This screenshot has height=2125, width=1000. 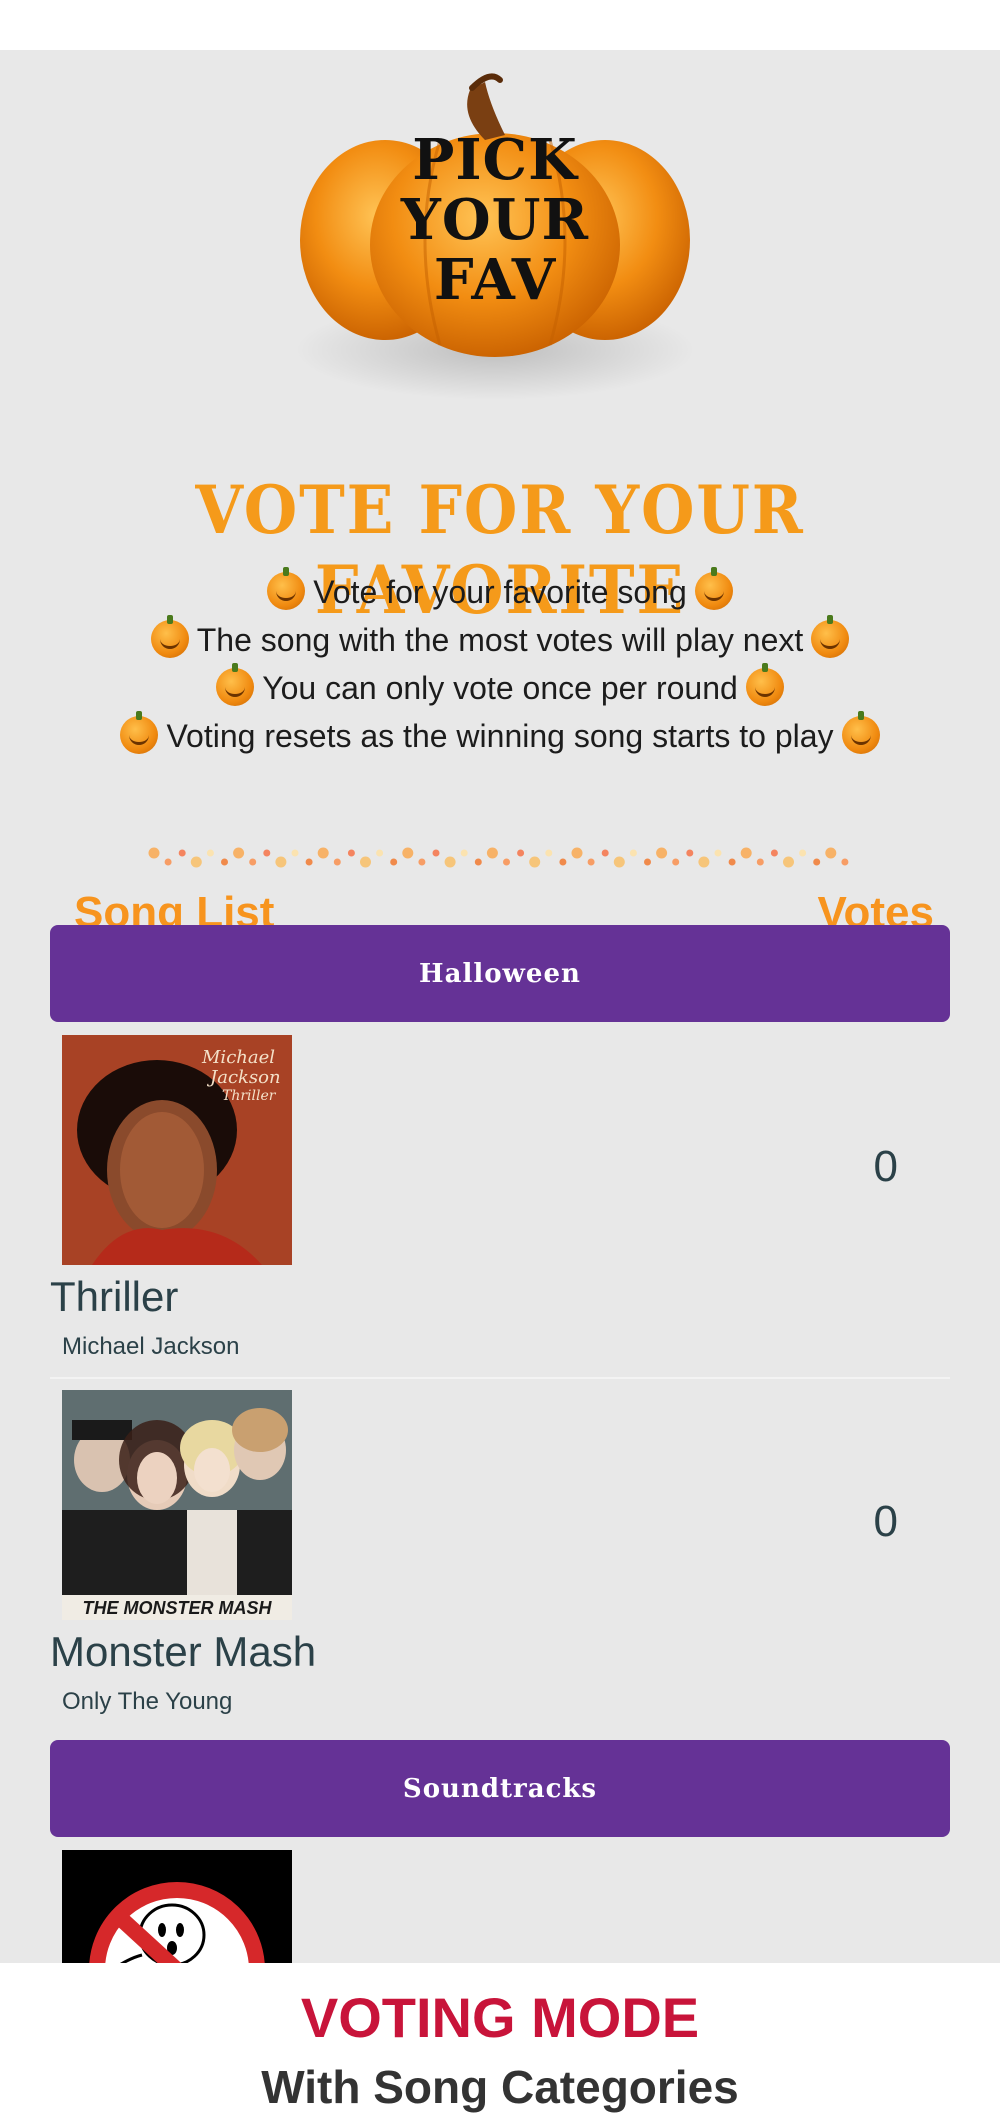 I want to click on logo-text: PICK YOUR FAV, so click(x=495, y=220).